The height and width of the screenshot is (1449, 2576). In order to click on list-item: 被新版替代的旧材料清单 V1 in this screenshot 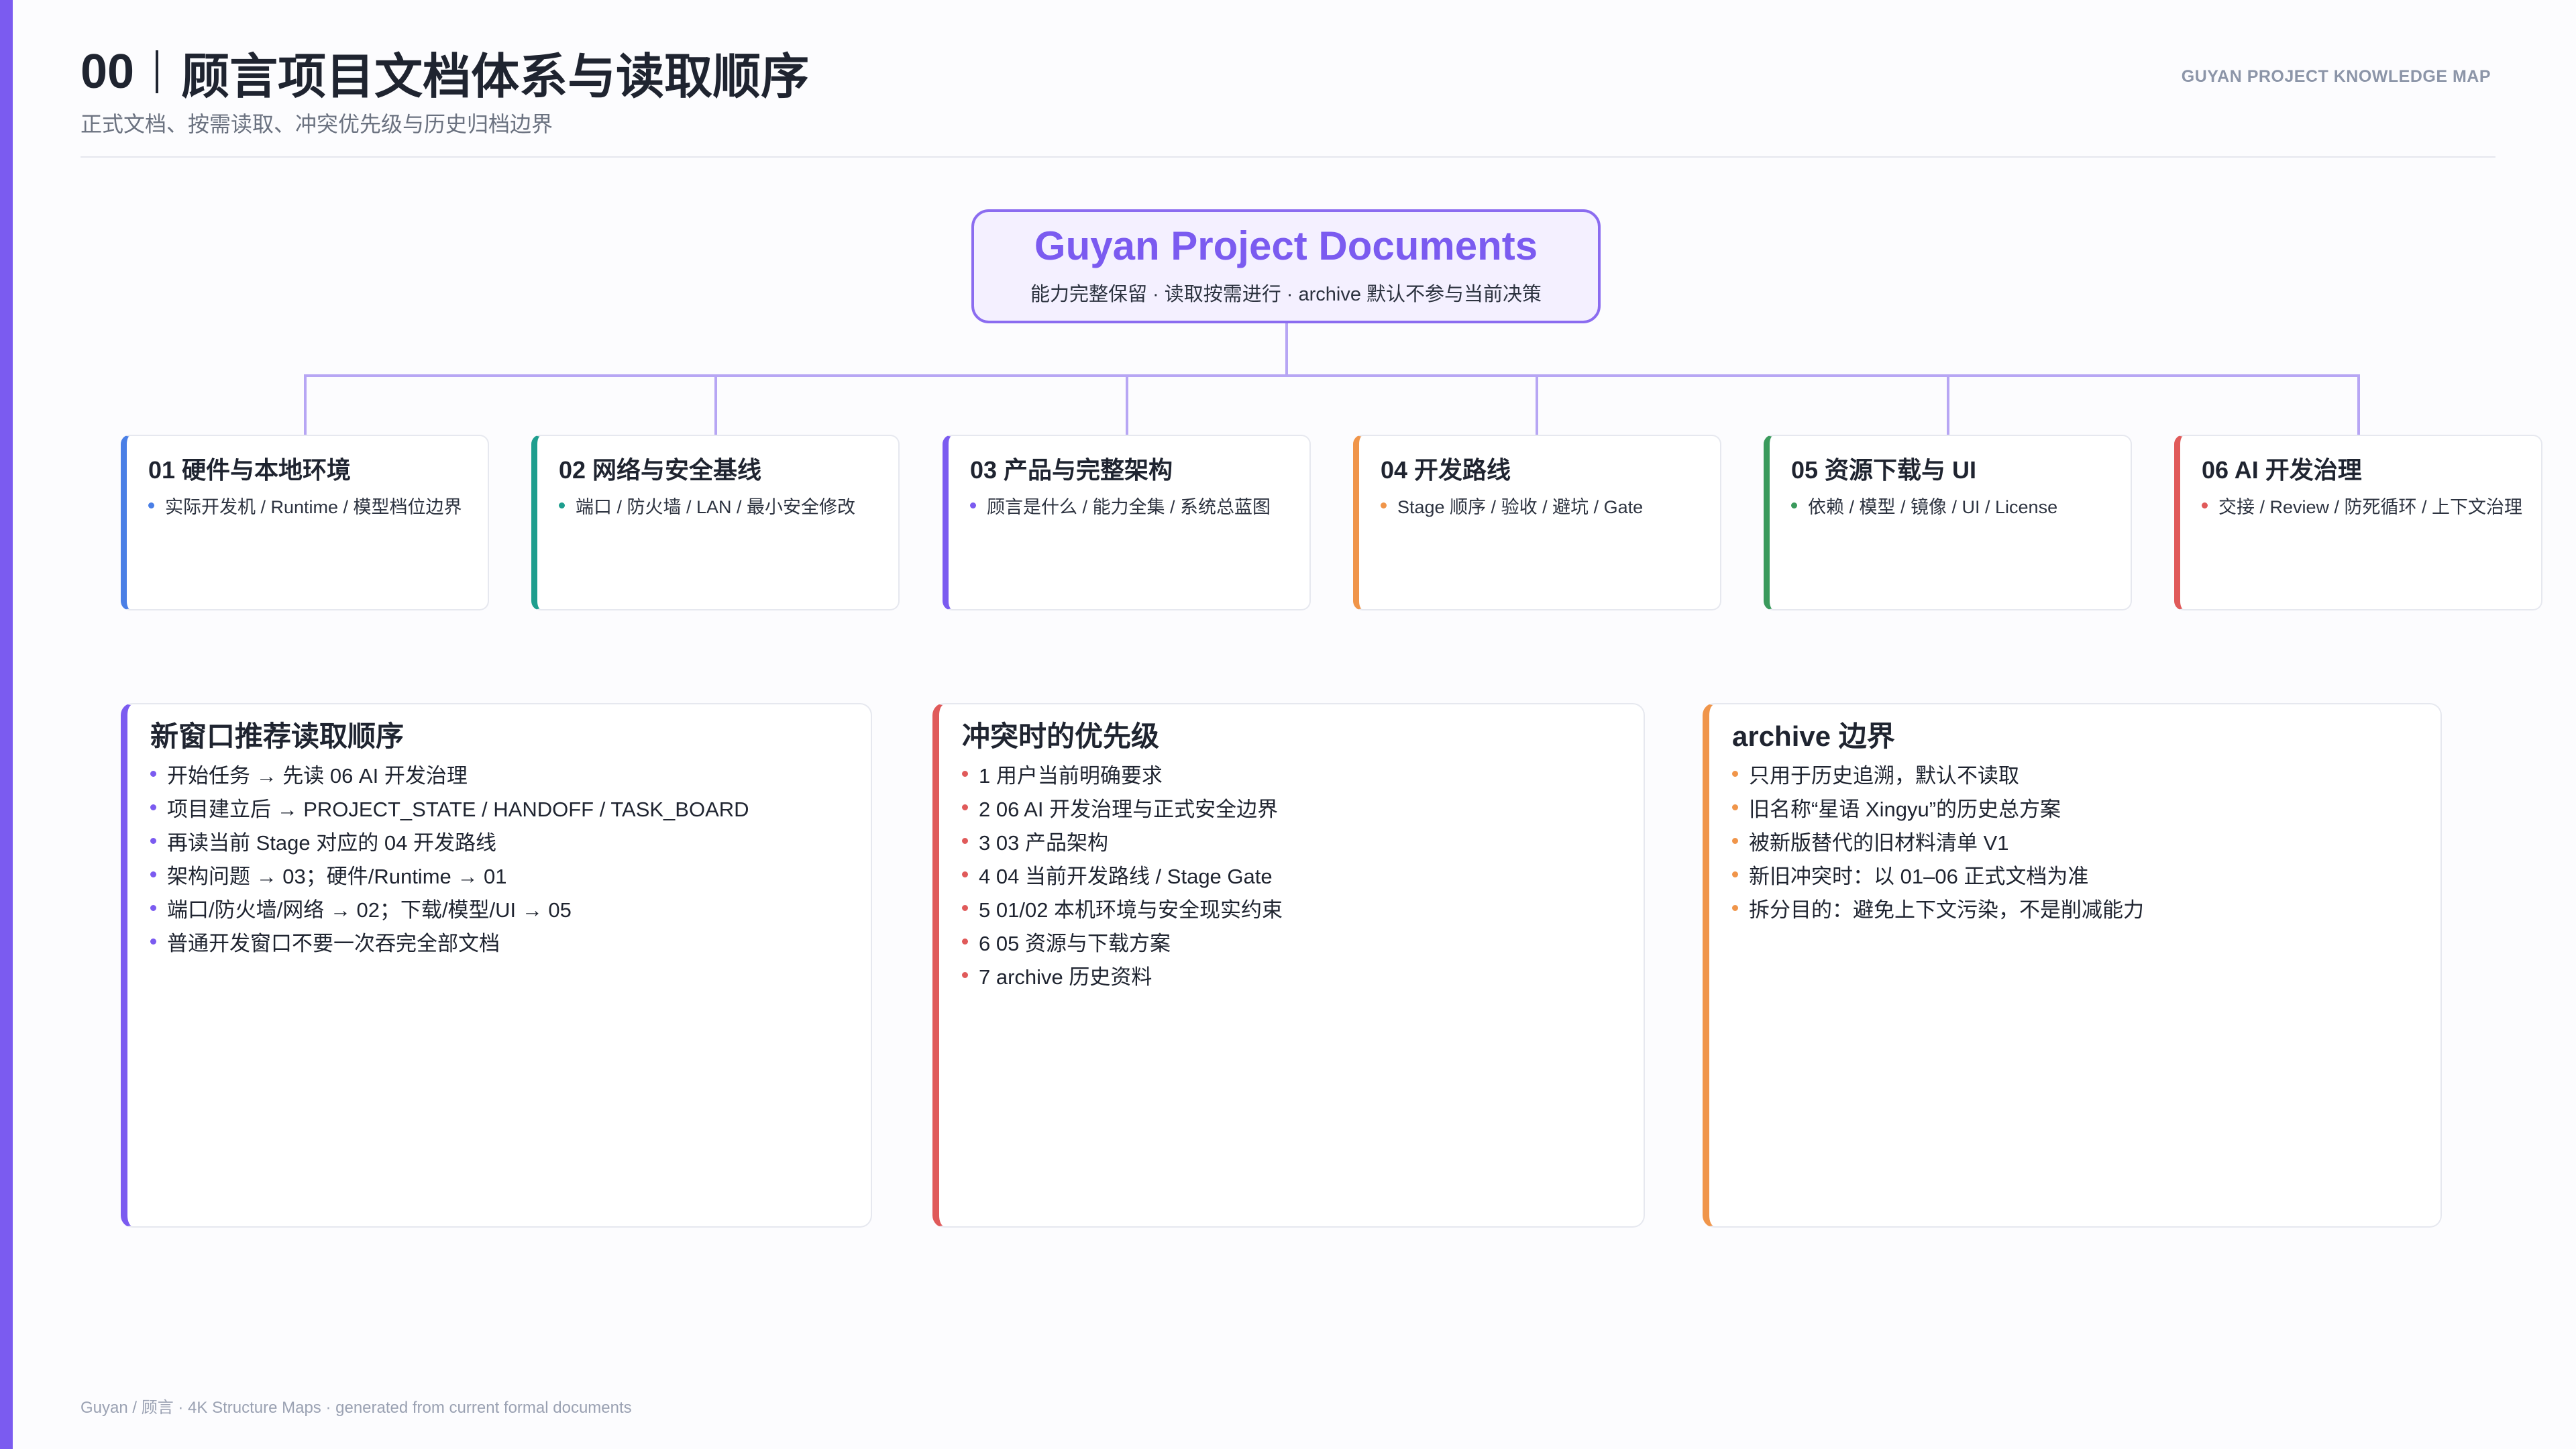, I will do `click(1938, 840)`.